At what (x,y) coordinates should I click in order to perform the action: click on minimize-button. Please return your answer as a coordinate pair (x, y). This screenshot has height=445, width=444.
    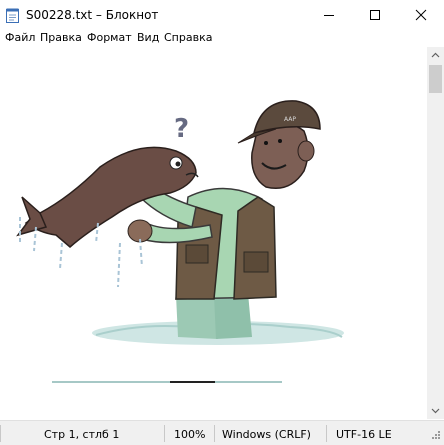
    Looking at the image, I should click on (329, 15).